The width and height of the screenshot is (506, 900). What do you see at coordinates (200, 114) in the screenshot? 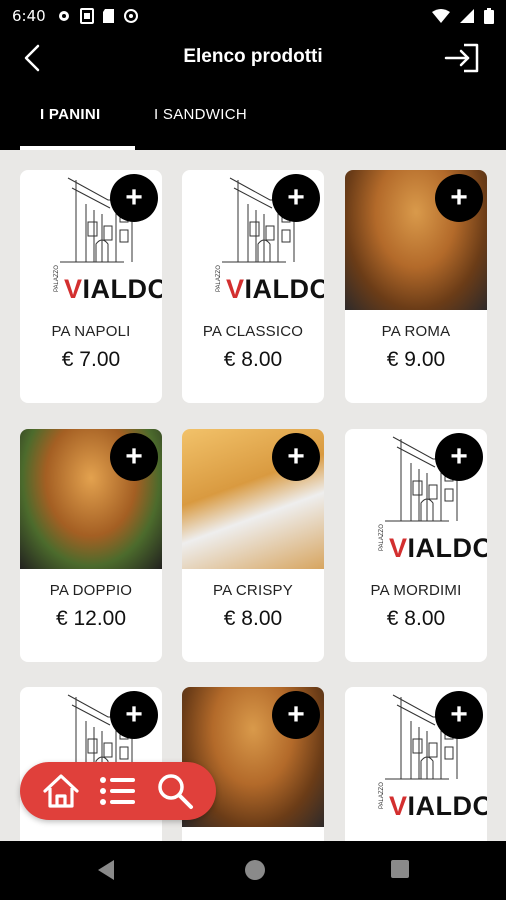
I see `tab-sandwich: I SANDWICH` at bounding box center [200, 114].